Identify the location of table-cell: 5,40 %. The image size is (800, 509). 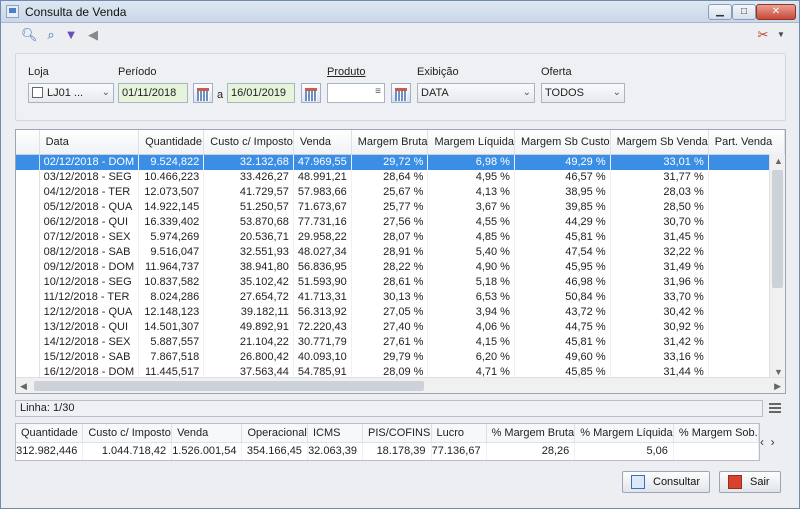
(471, 252).